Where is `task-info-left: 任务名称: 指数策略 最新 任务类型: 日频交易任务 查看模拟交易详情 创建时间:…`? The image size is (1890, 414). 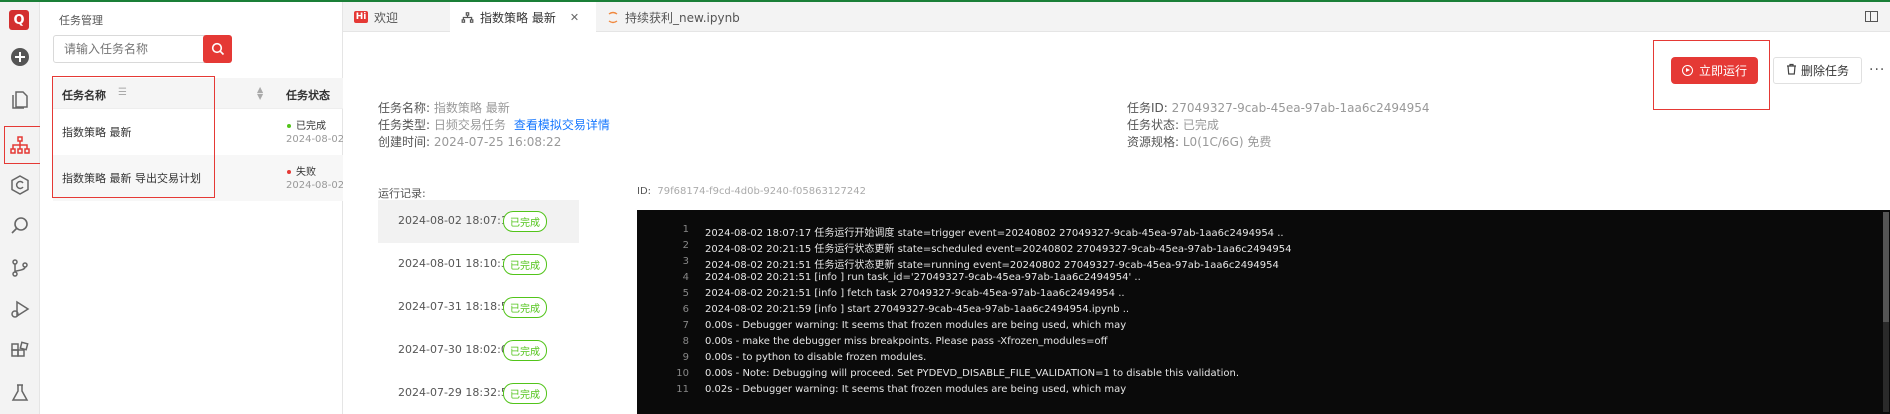 task-info-left: 任务名称: 指数策略 最新 任务类型: 日频交易任务 查看模拟交易详情 创建时间:… is located at coordinates (494, 125).